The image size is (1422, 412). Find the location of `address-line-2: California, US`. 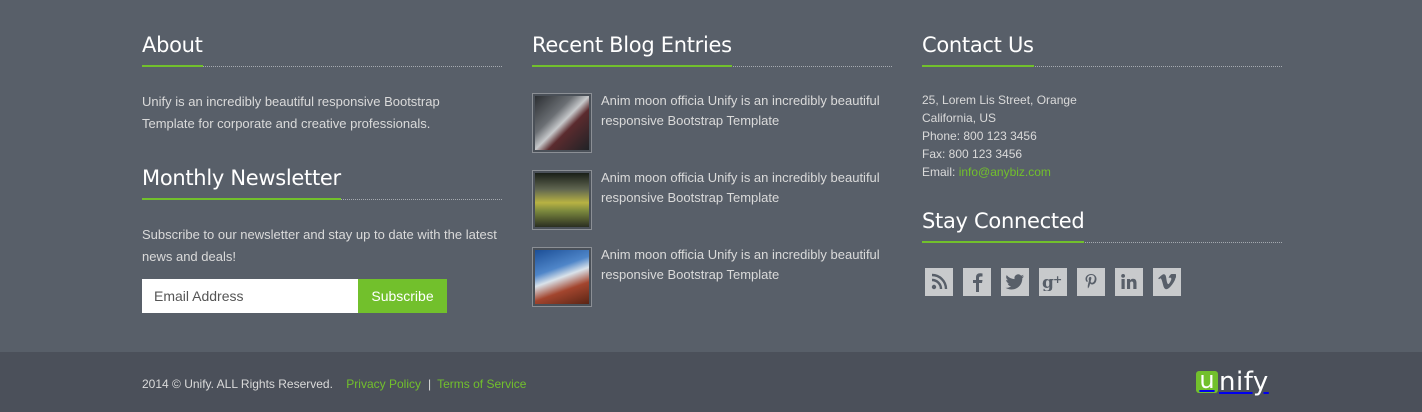

address-line-2: California, US is located at coordinates (959, 118).